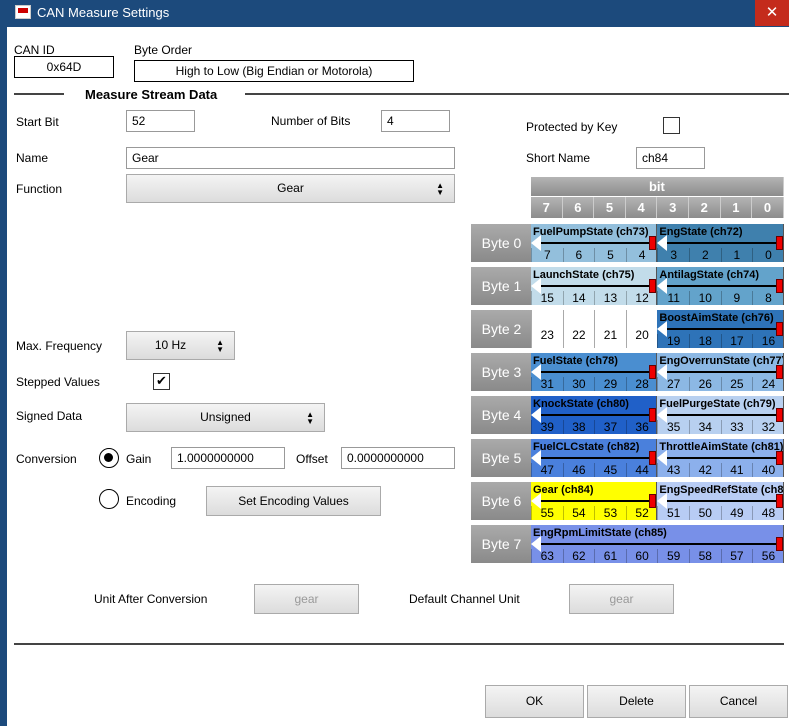 This screenshot has height=726, width=789. I want to click on num-bits-label: Number of Bits, so click(311, 121).